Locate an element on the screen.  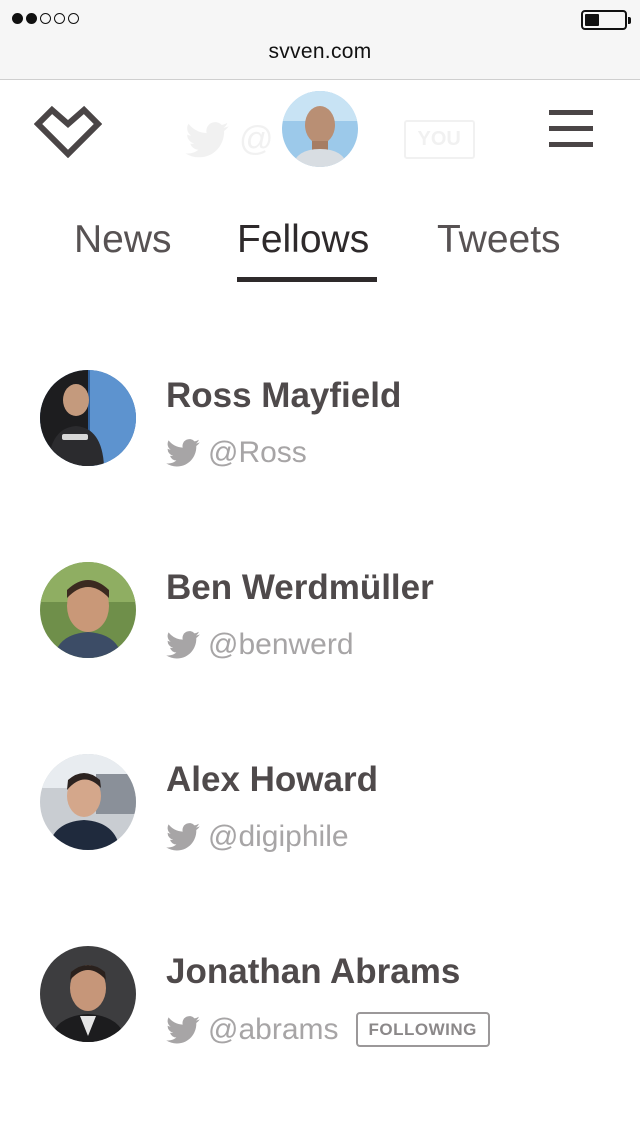
tab-tweets: Tweets is located at coordinates (499, 240).